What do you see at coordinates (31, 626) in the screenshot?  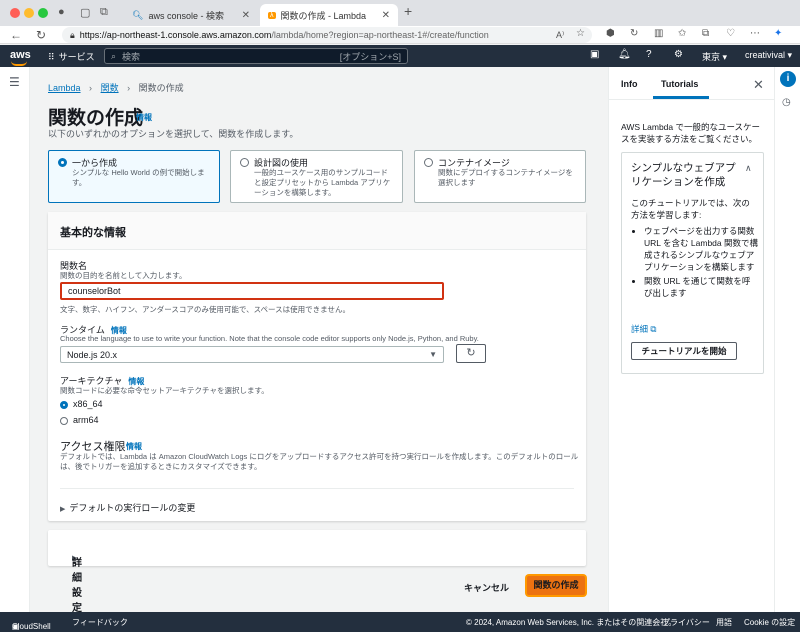 I see `cloudshell-label: CloudShell` at bounding box center [31, 626].